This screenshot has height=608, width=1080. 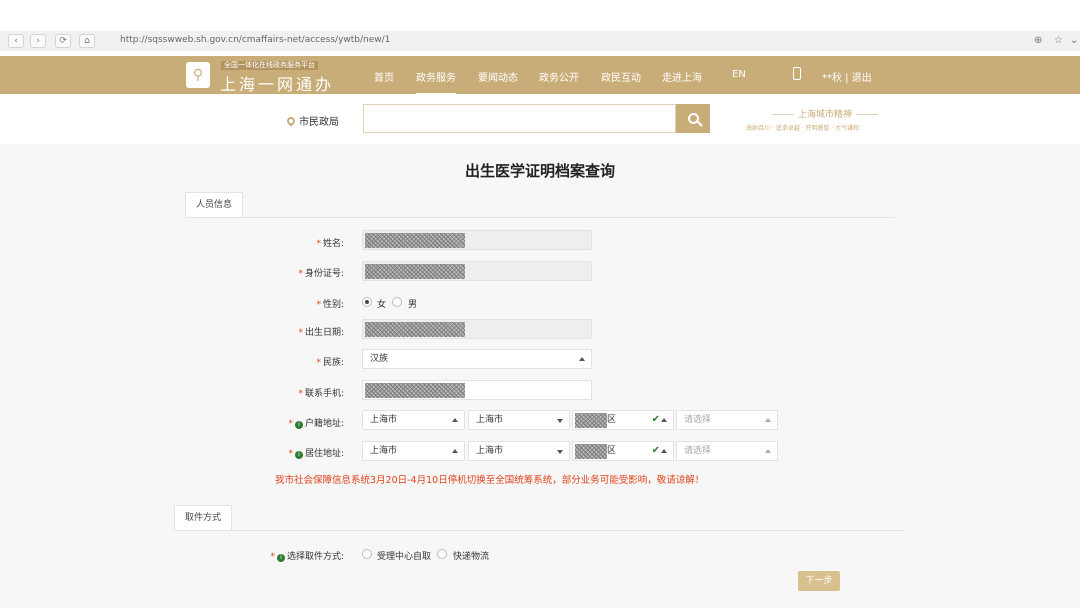 What do you see at coordinates (739, 74) in the screenshot?
I see `nav-english: EN` at bounding box center [739, 74].